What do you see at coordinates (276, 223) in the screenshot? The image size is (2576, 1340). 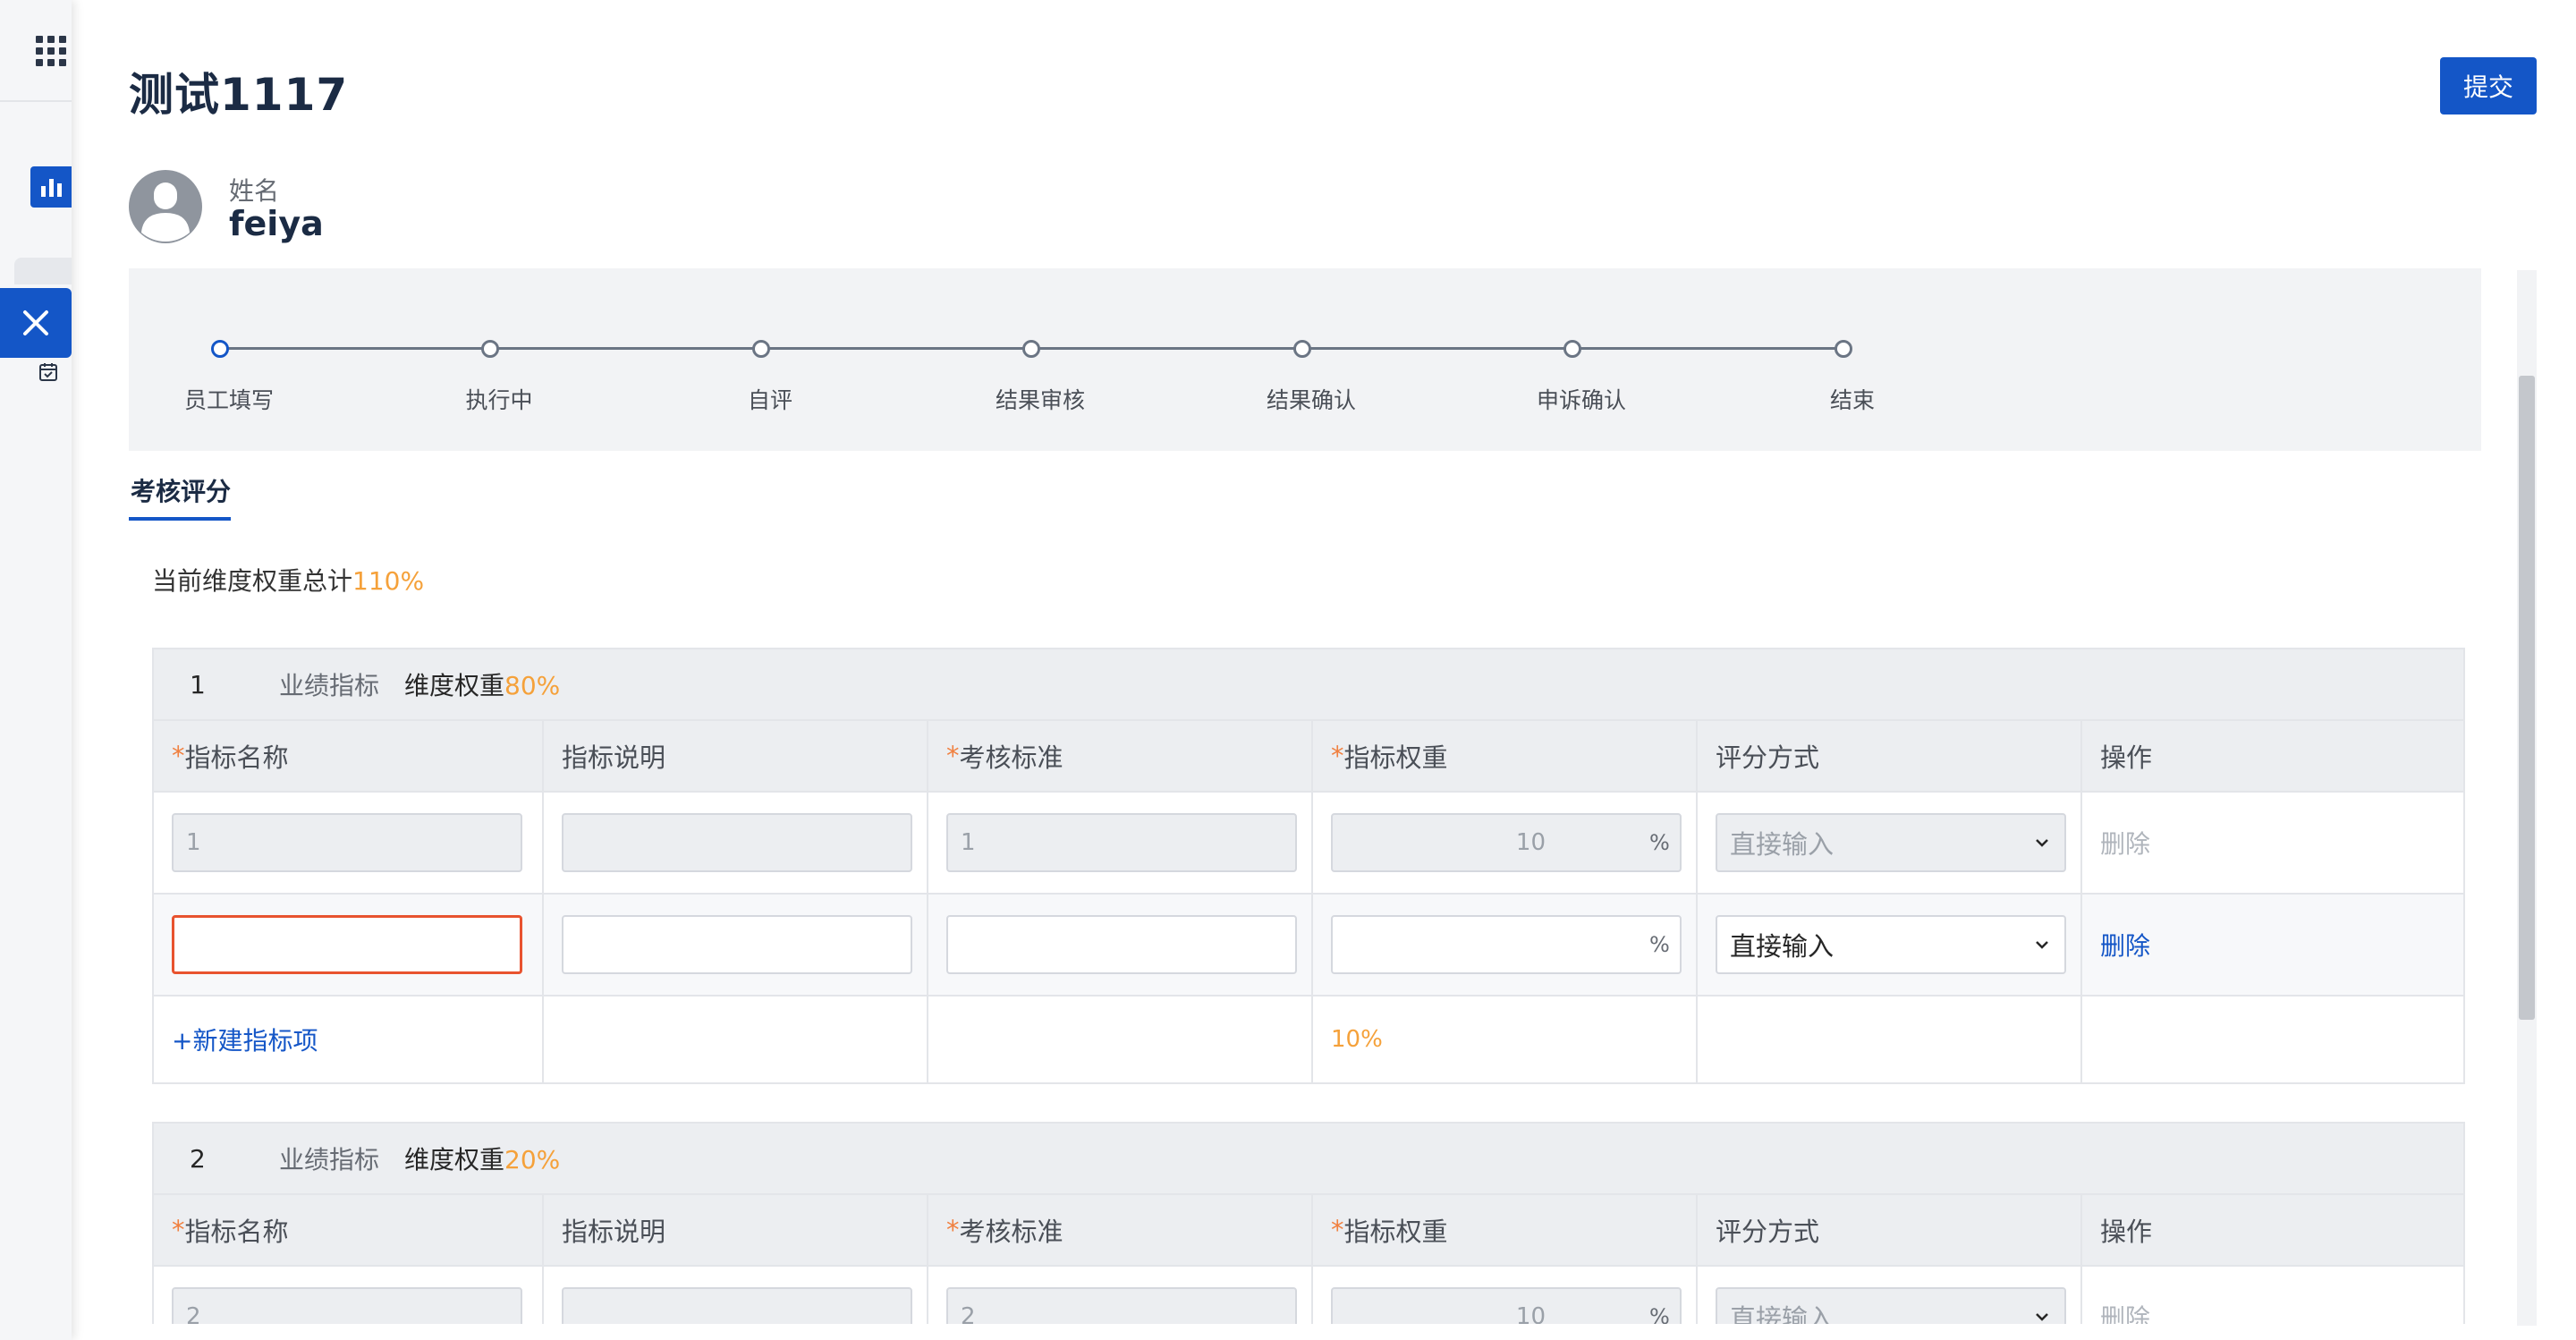 I see `employee-name-value: feiya` at bounding box center [276, 223].